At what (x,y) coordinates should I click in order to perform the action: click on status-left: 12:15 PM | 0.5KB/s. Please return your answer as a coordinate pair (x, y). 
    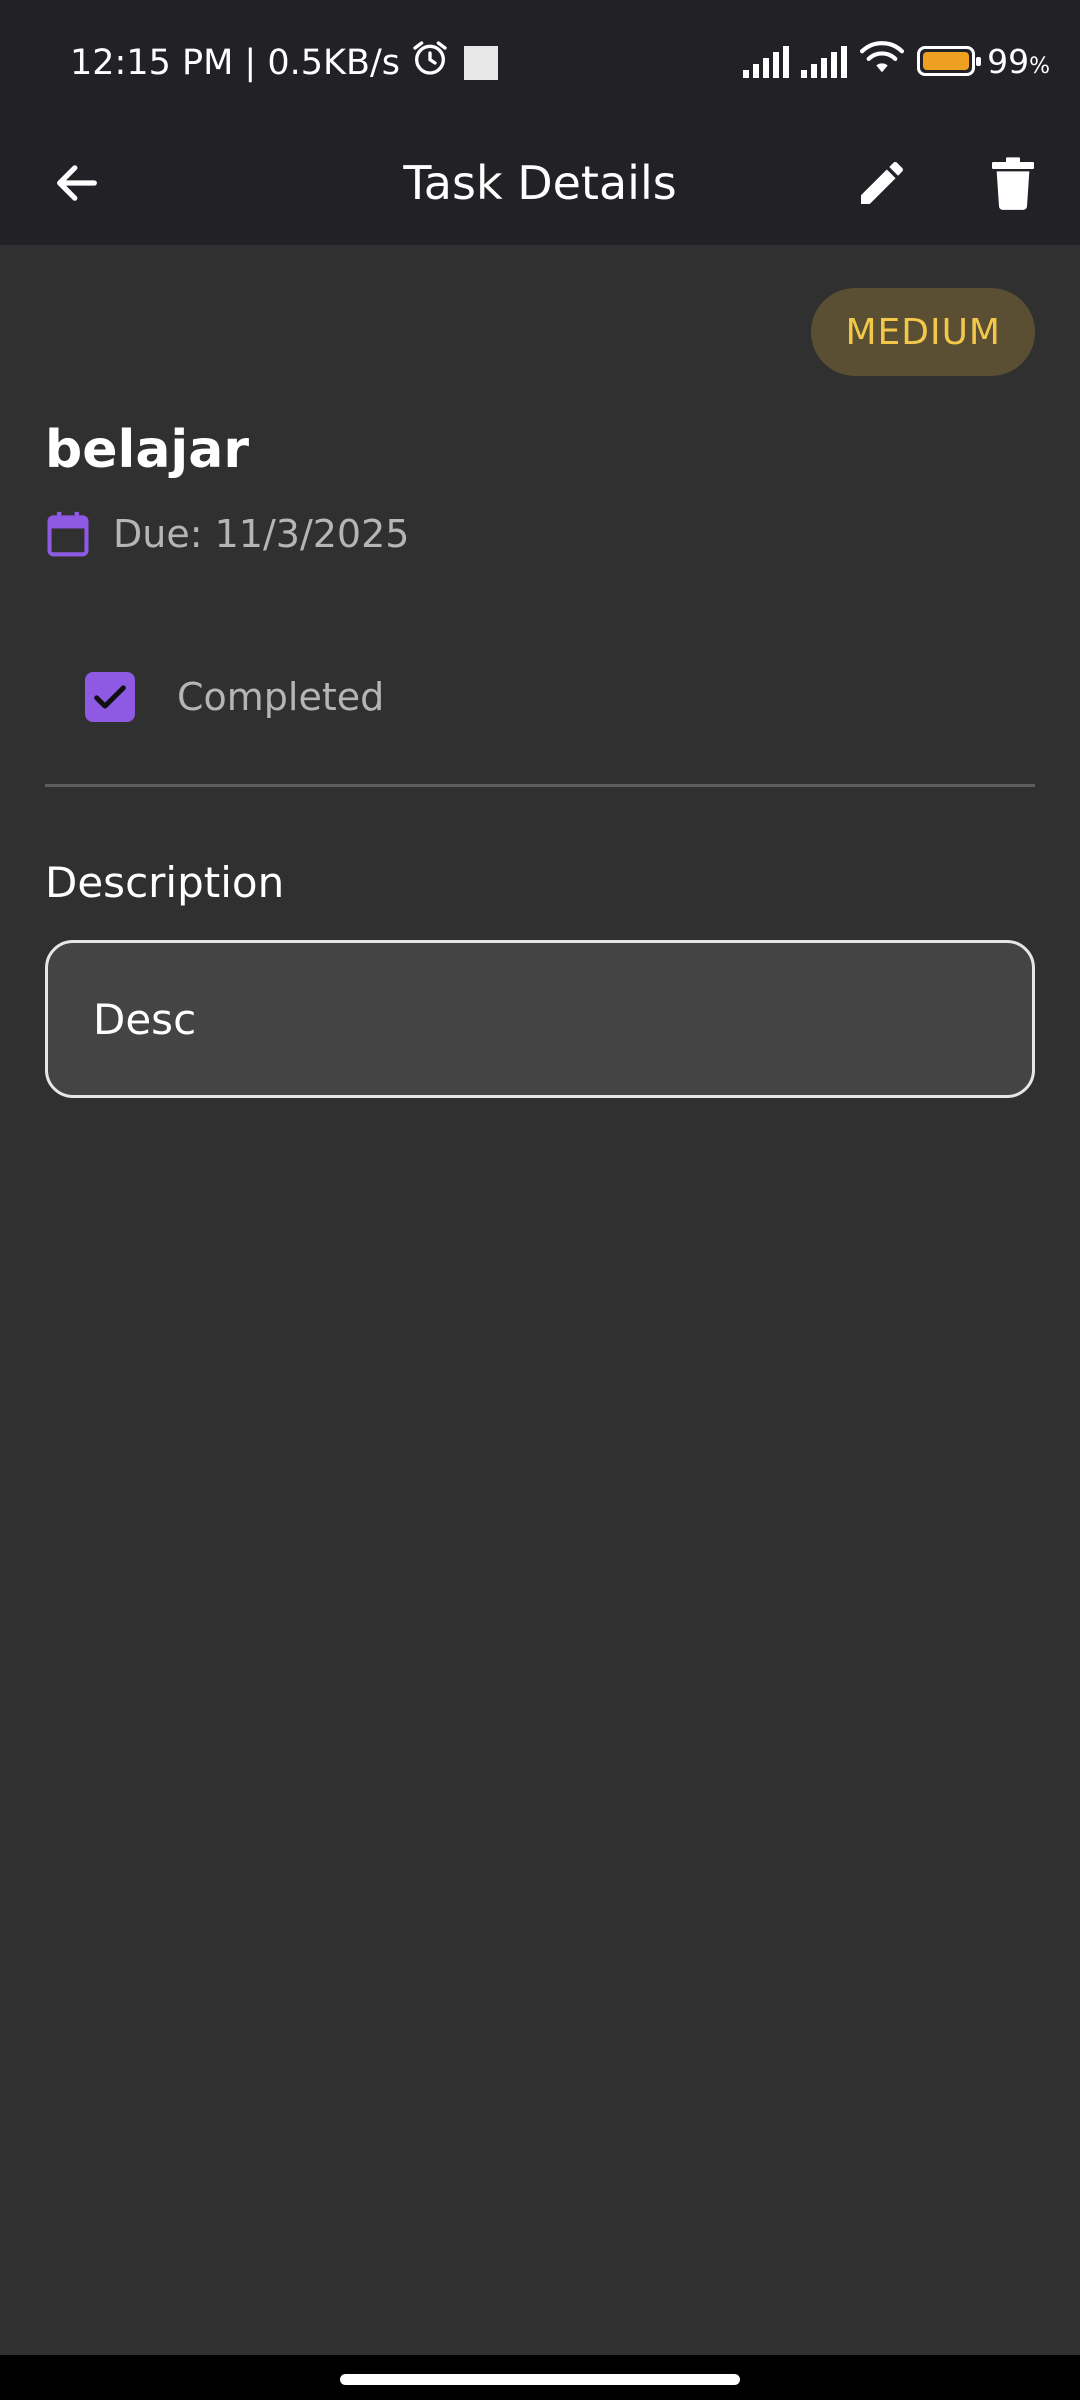
    Looking at the image, I should click on (284, 62).